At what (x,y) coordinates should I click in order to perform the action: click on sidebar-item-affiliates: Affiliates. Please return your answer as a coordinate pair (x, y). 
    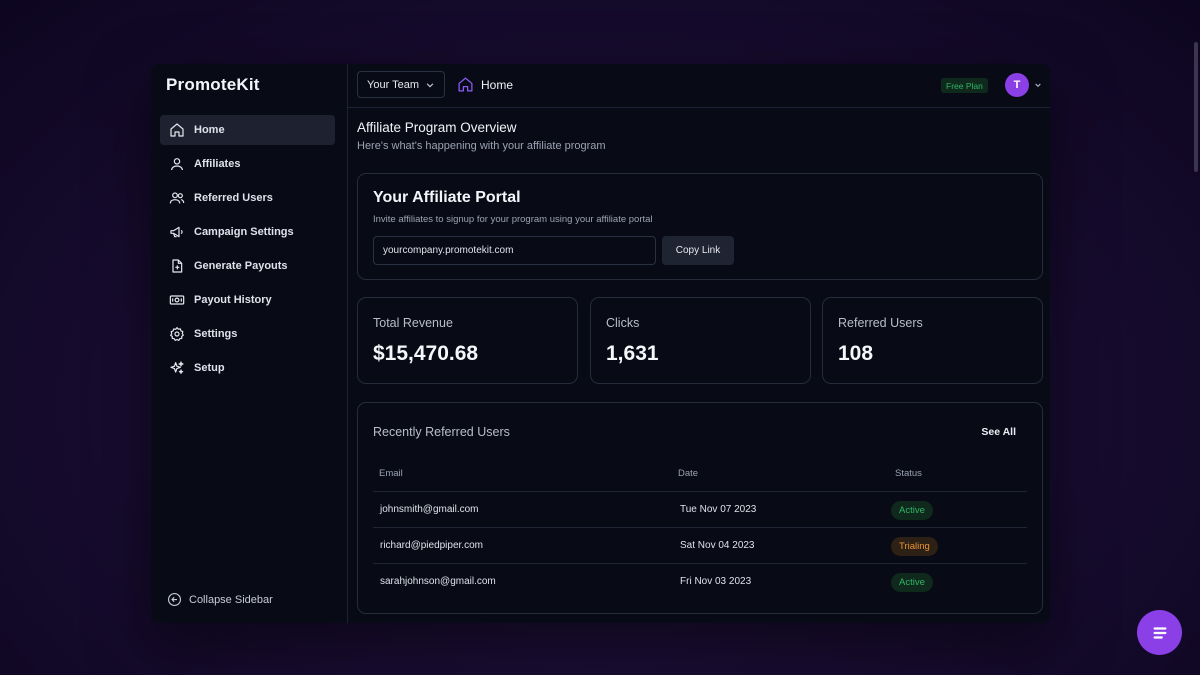
    Looking at the image, I should click on (247, 164).